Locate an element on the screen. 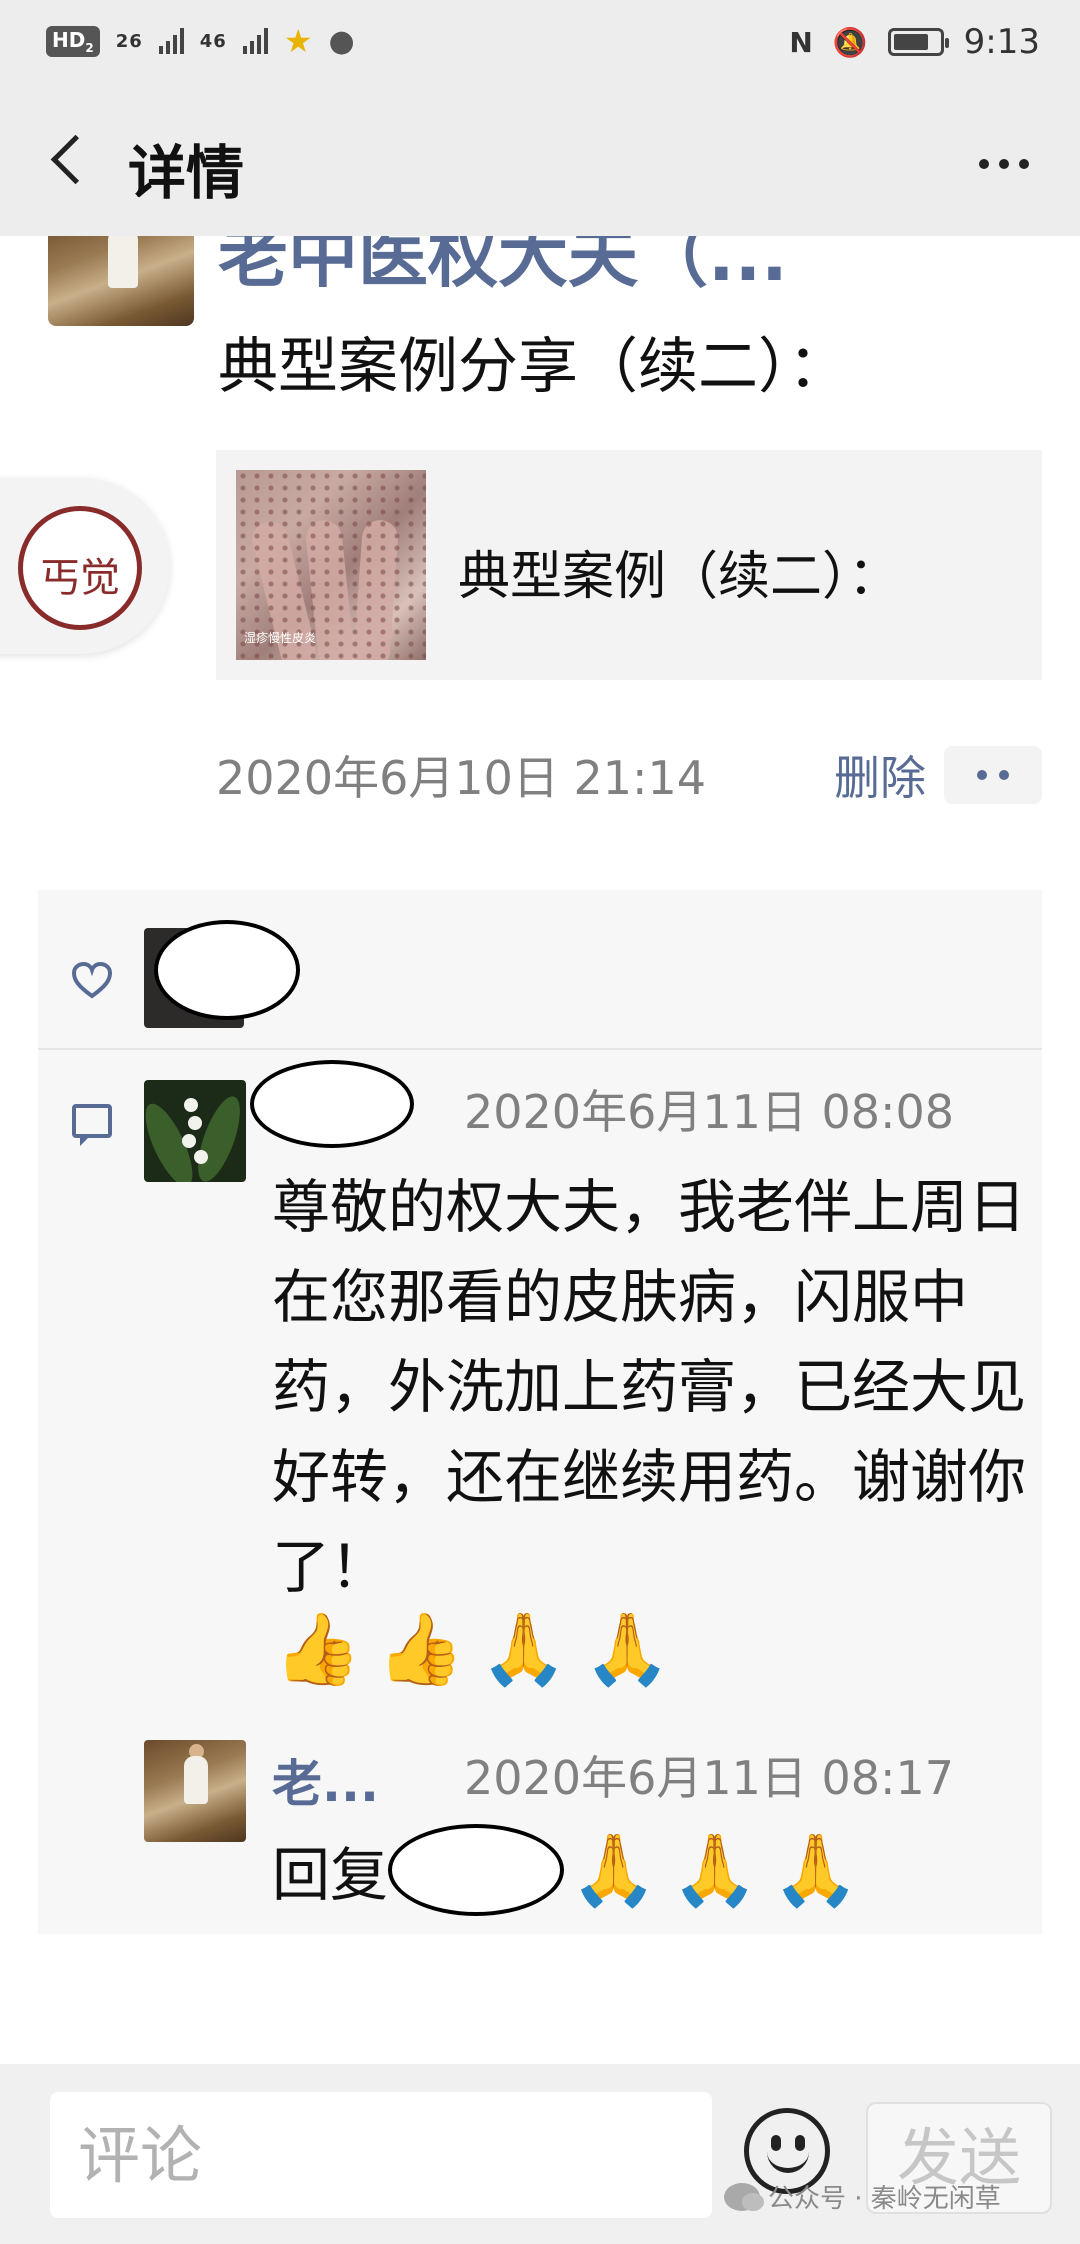  reply-emoji-row: 🙏 🙏 🙏 is located at coordinates (715, 1870).